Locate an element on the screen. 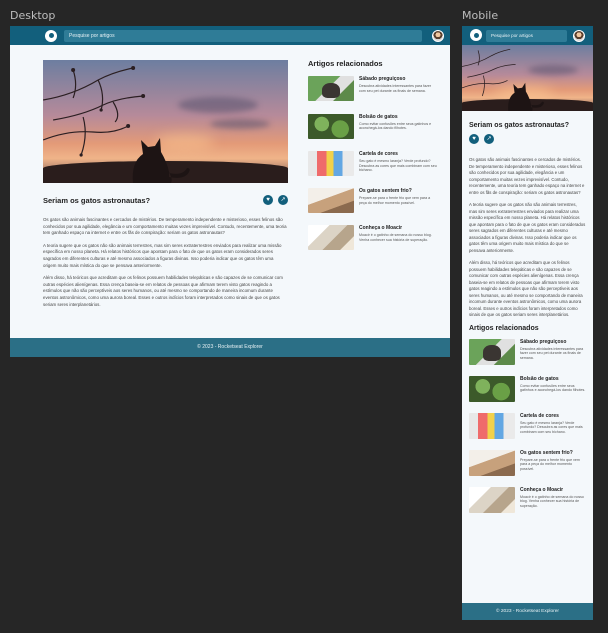 The width and height of the screenshot is (608, 633). desktop-frame-label: Desktop is located at coordinates (33, 15).